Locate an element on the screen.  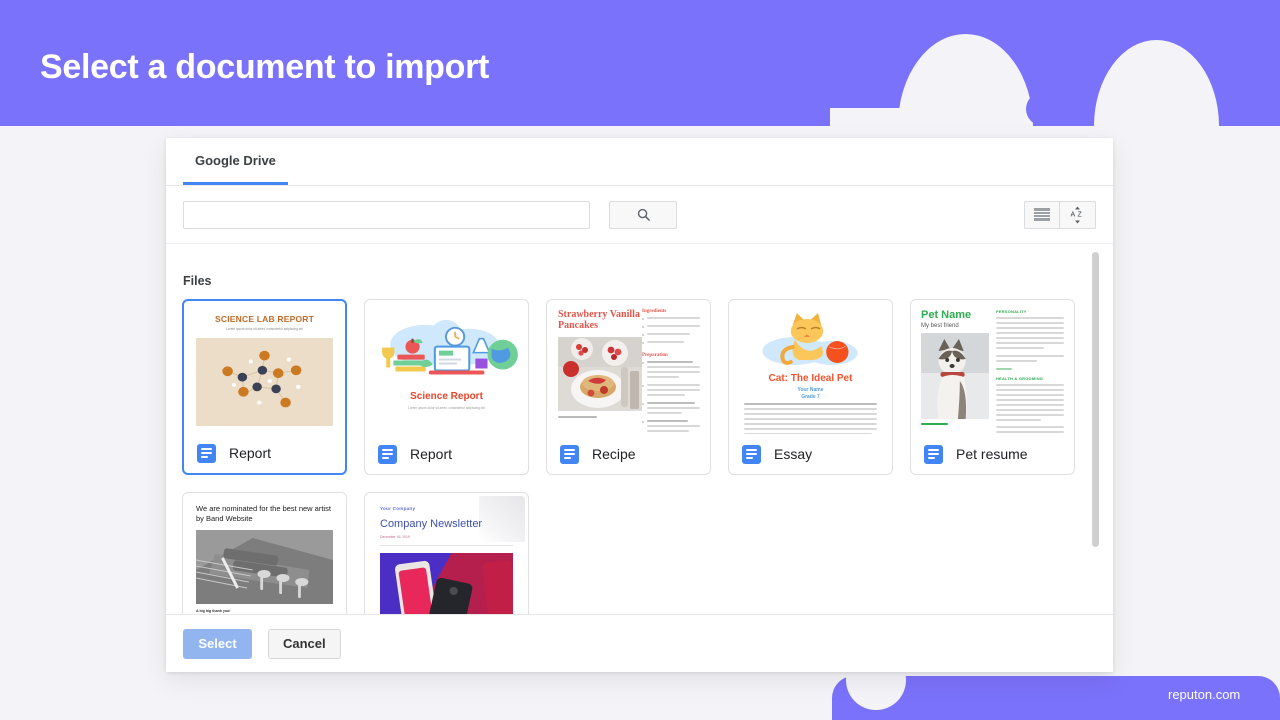
dialog-action-bar: Select Cancel is located at coordinates (639, 643).